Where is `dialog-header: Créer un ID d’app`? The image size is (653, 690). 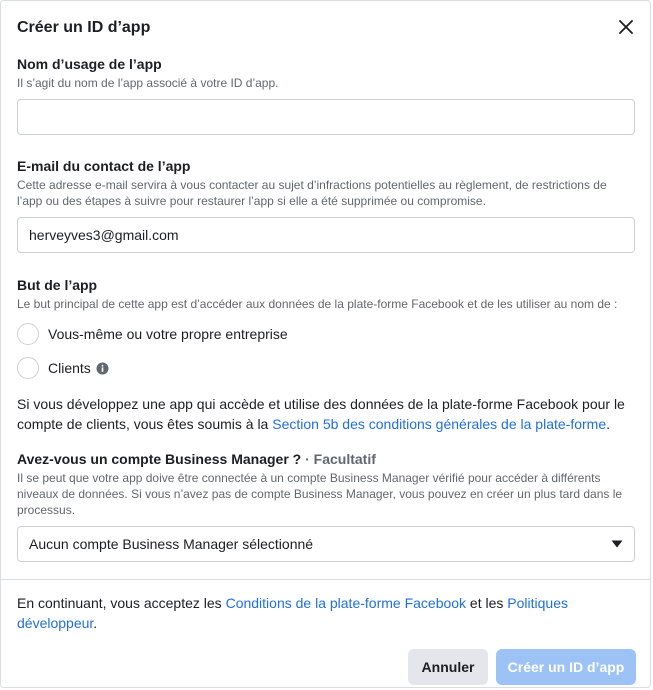
dialog-header: Créer un ID d’app is located at coordinates (325, 29).